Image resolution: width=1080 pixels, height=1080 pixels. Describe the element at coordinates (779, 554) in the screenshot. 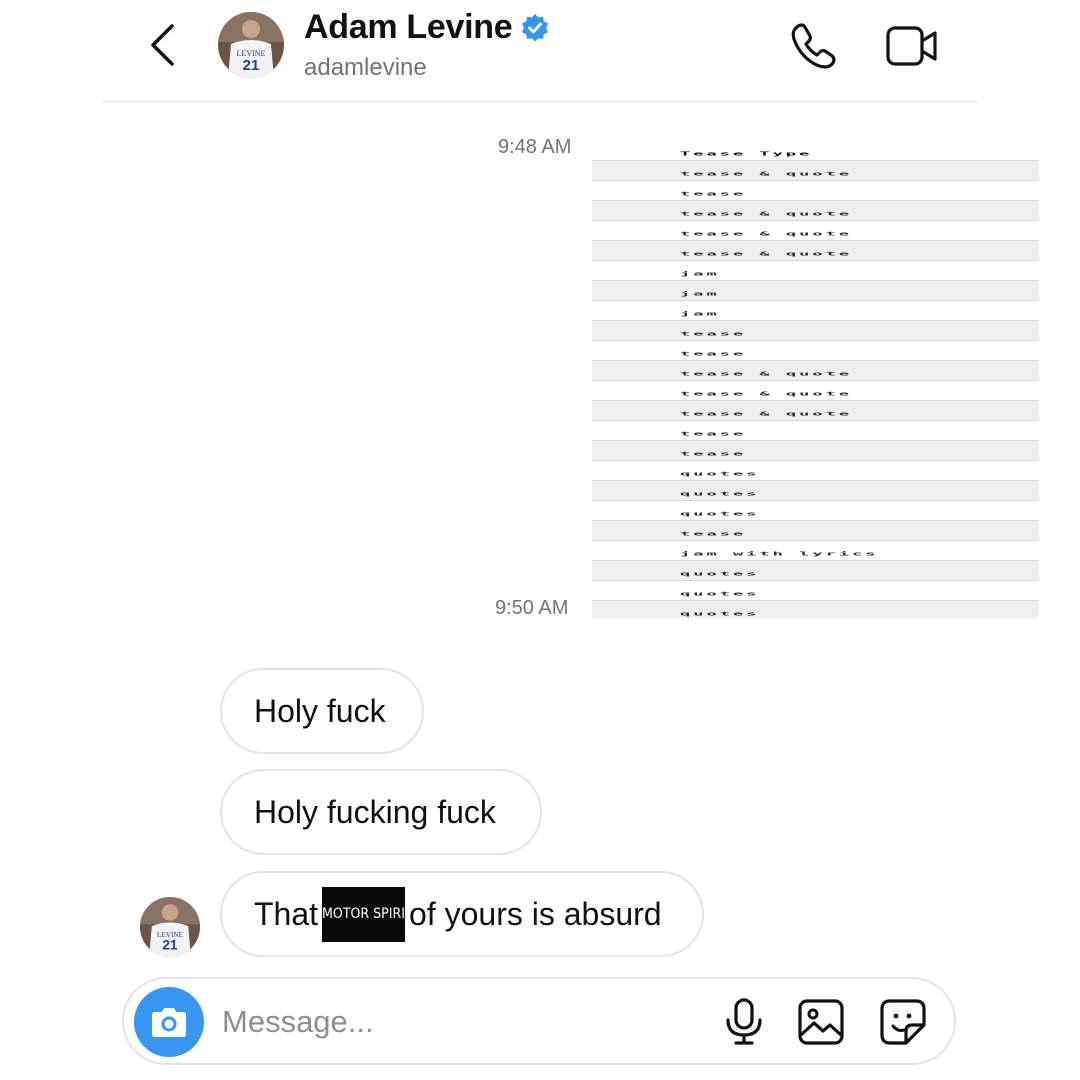

I see `sheet-cell: jam with lyrics` at that location.